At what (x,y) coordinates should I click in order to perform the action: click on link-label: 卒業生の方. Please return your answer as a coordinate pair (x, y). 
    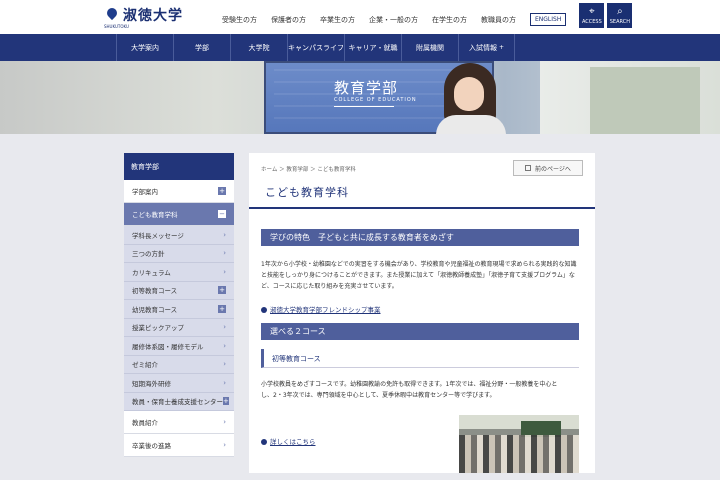
    Looking at the image, I should click on (337, 19).